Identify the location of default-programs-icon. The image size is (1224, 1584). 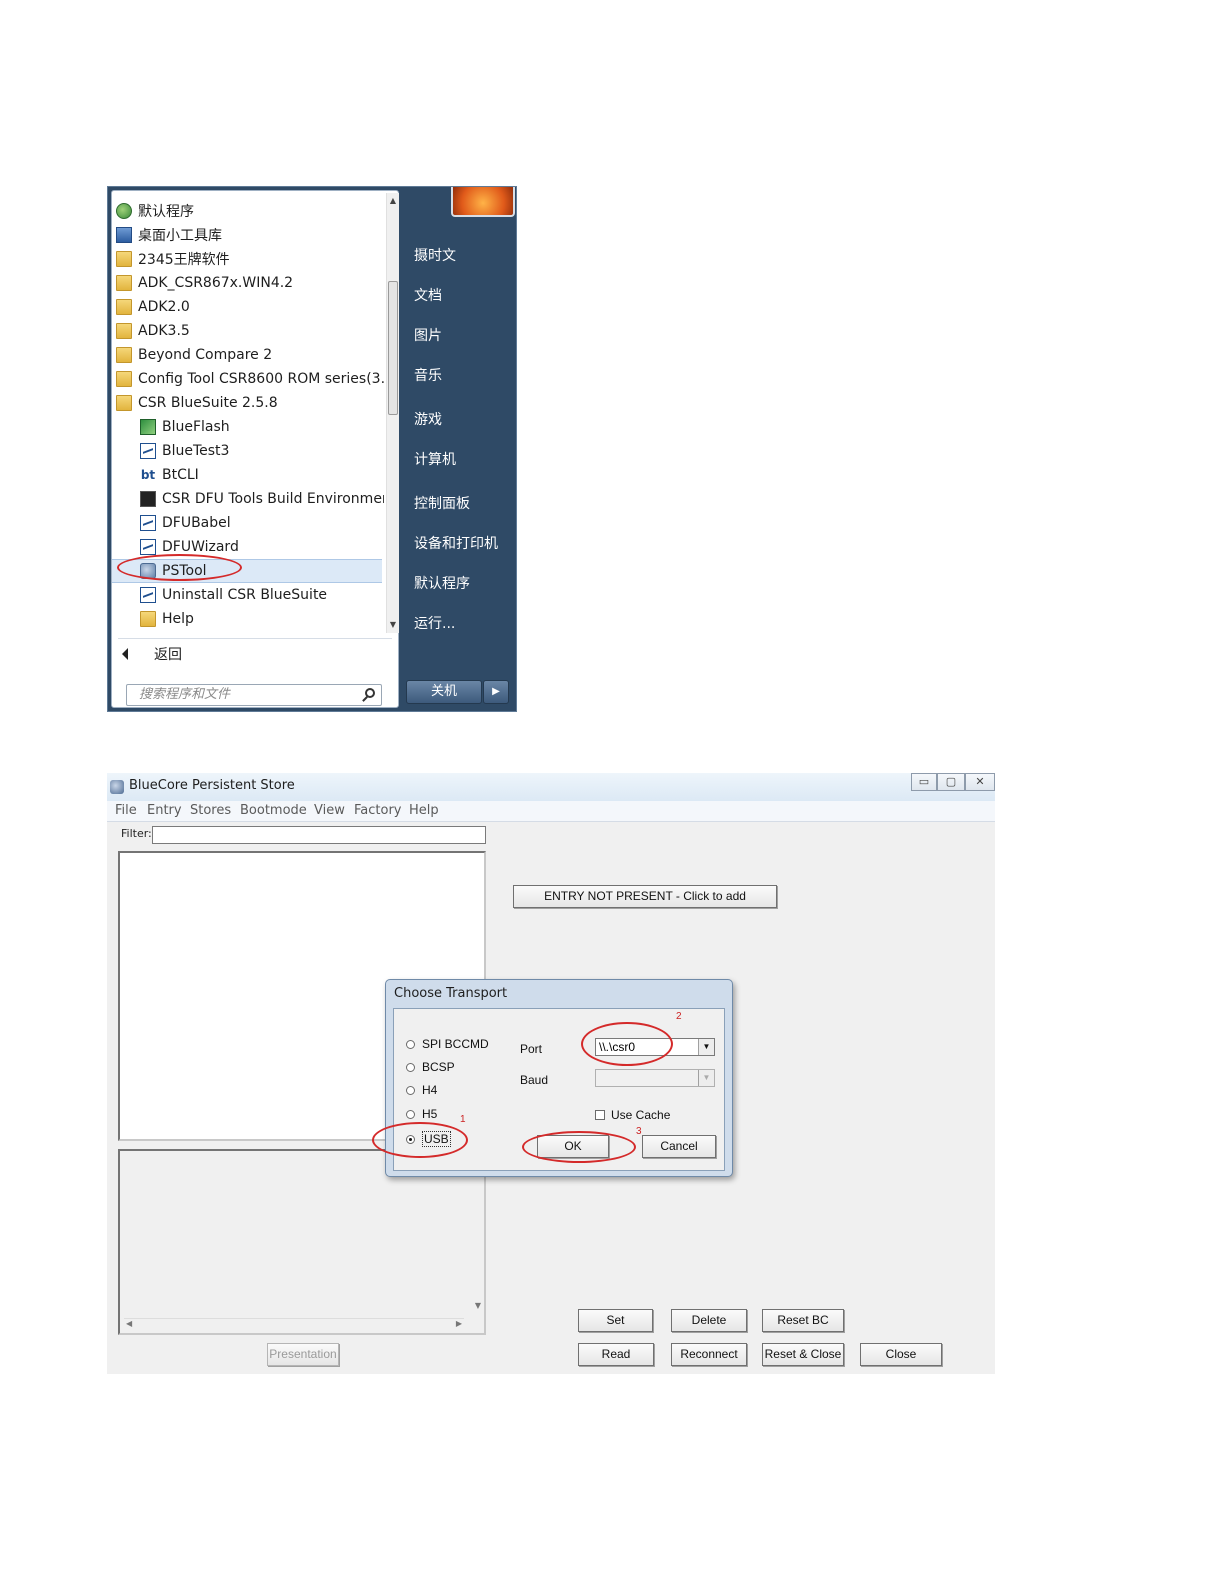
(124, 211).